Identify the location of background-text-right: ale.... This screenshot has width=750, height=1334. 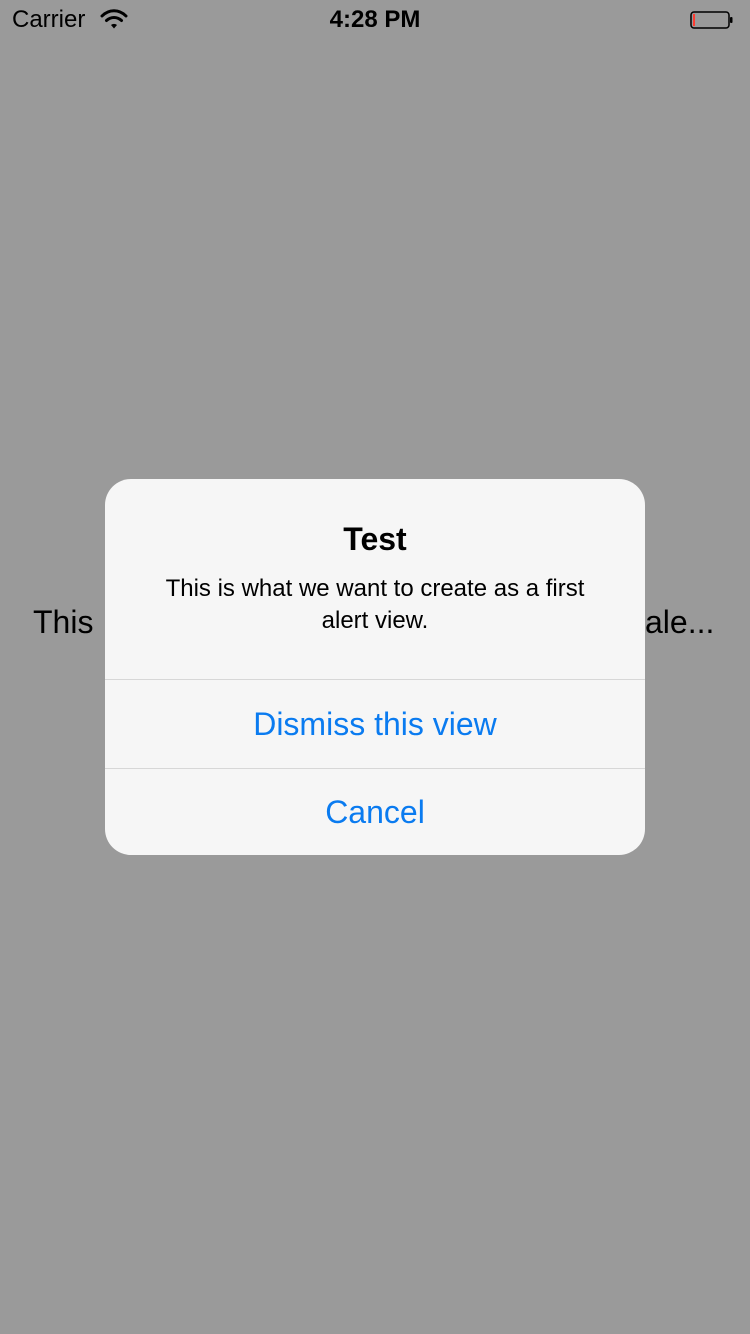
(680, 622).